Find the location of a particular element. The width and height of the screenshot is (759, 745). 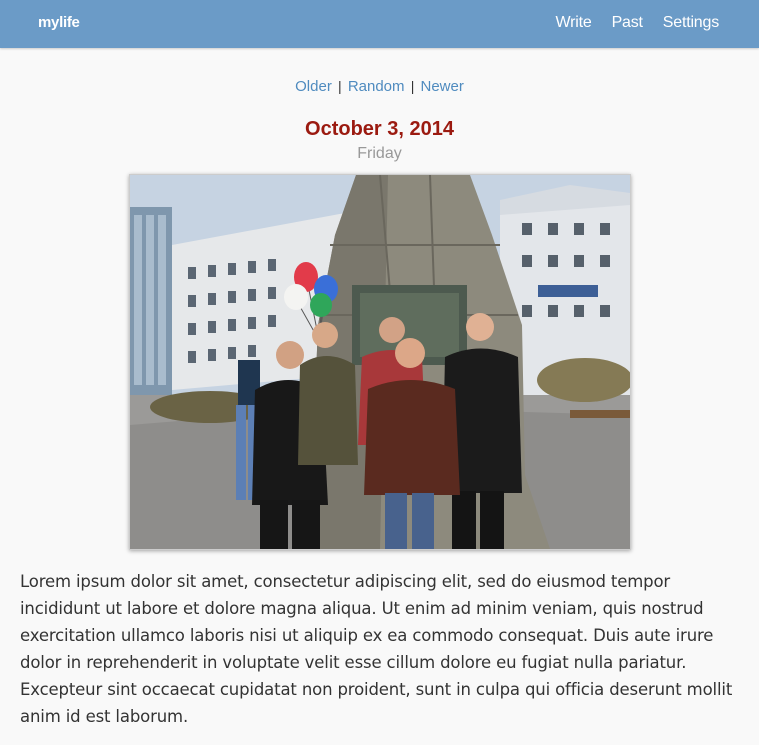

main-nav: Write Past Settings is located at coordinates (638, 23).